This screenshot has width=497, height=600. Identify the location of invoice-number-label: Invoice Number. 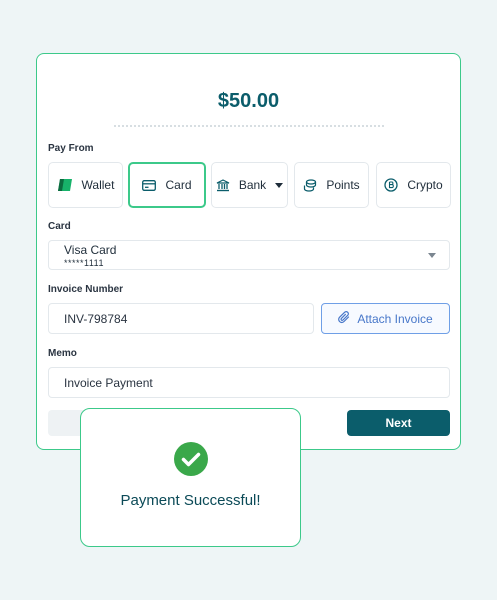
(86, 289).